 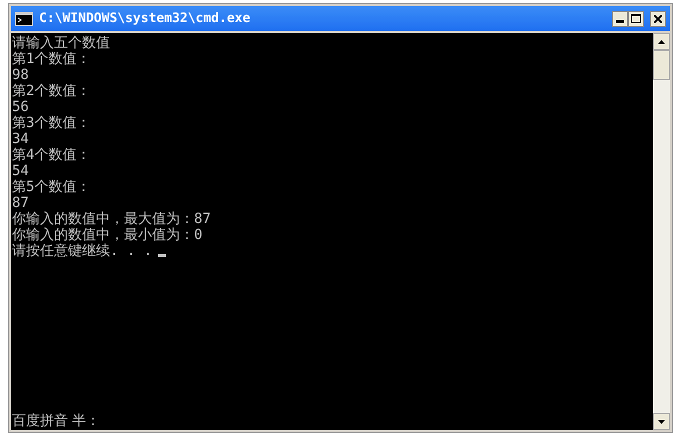 I want to click on down-arrow-icon, so click(x=661, y=422).